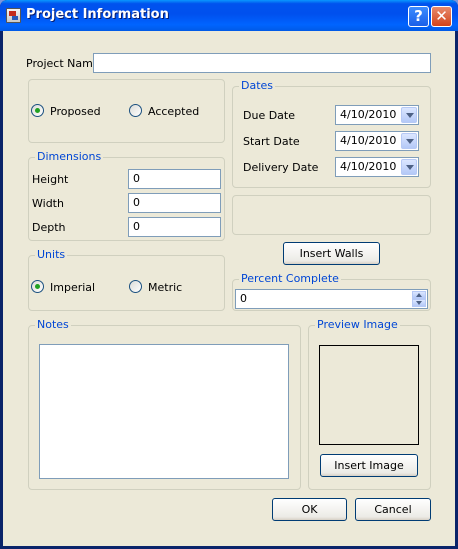 This screenshot has width=458, height=549. What do you see at coordinates (243, 298) in the screenshot?
I see `percent-complete-value: 0` at bounding box center [243, 298].